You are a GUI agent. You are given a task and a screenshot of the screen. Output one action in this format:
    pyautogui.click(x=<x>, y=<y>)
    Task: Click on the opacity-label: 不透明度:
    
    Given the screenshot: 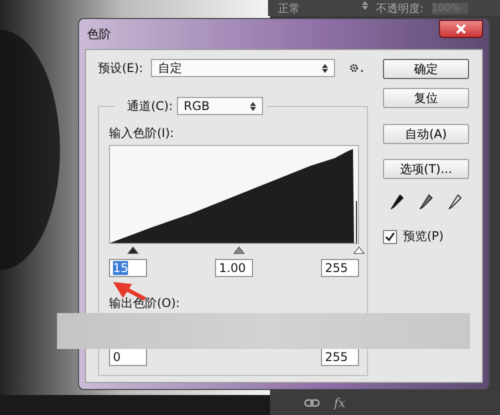 What is the action you would take?
    pyautogui.click(x=400, y=8)
    